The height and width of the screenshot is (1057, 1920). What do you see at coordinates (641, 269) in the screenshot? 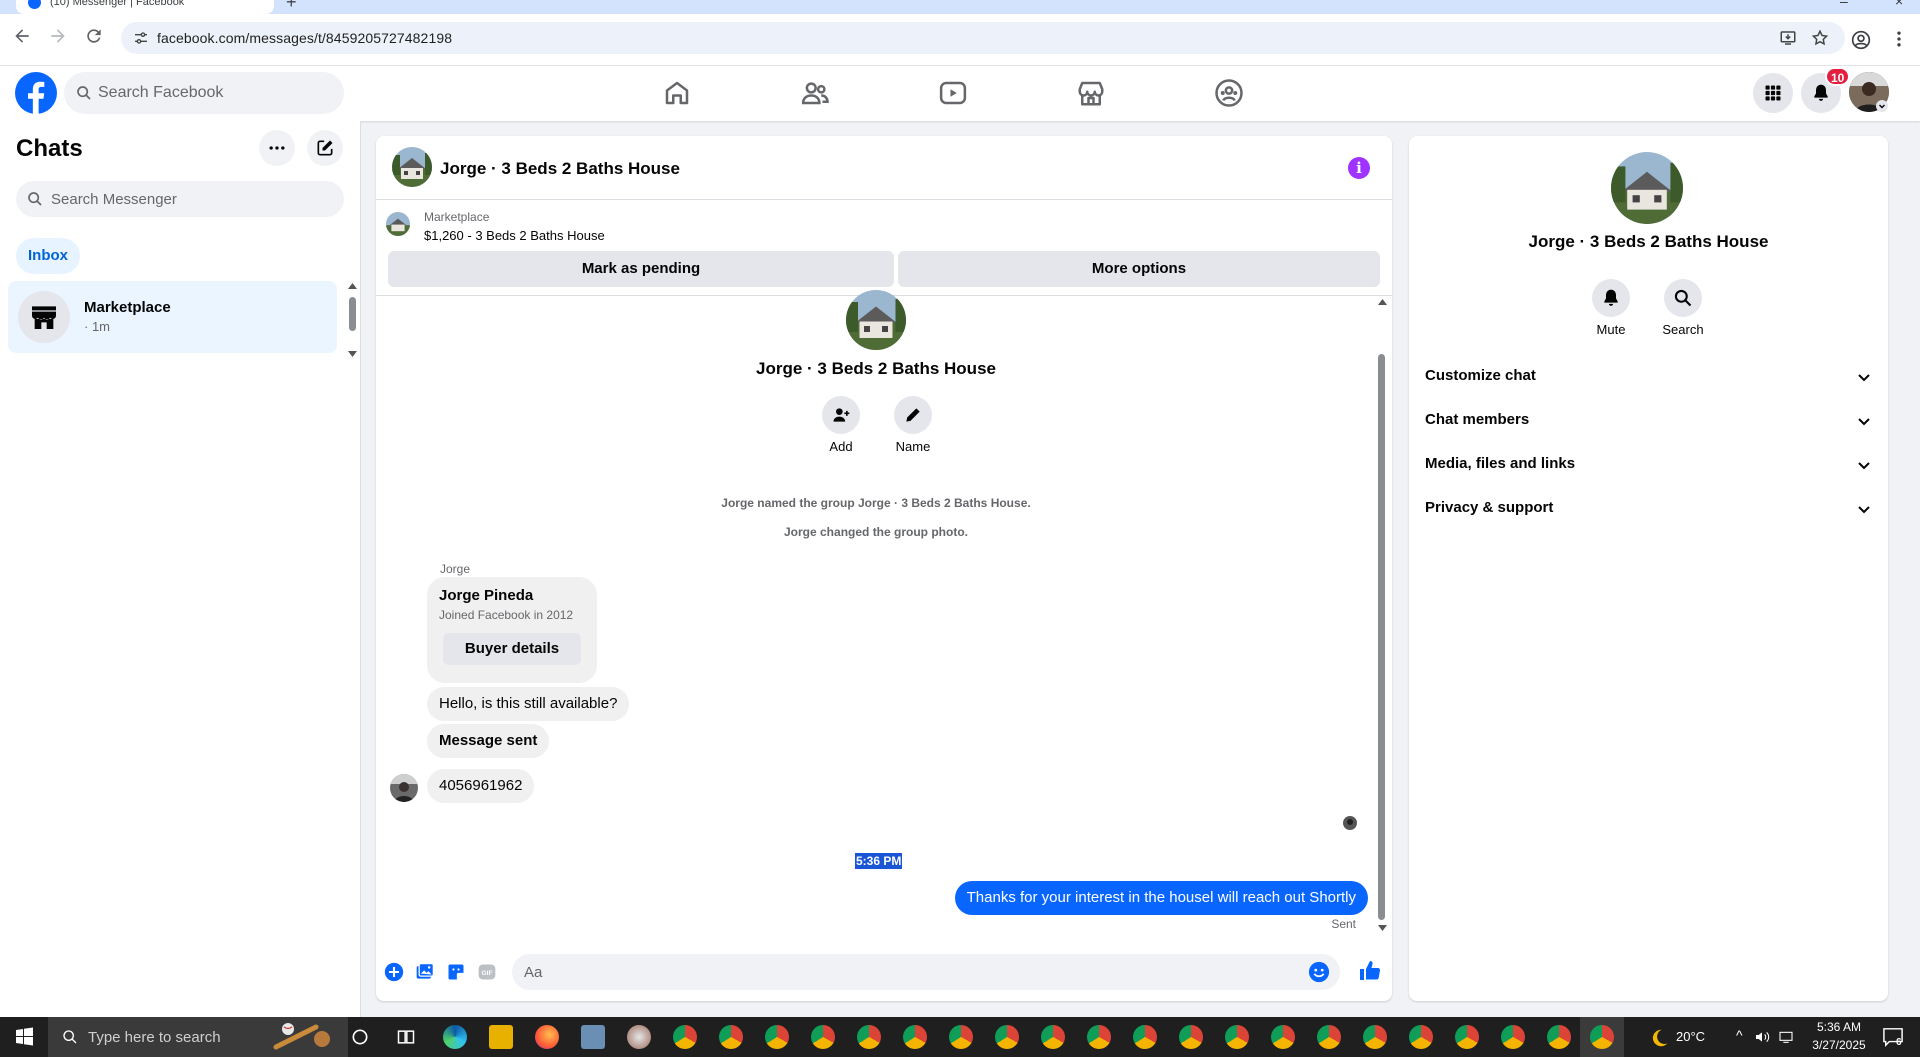
I see `mark-as-pending-button: Mark as pending` at bounding box center [641, 269].